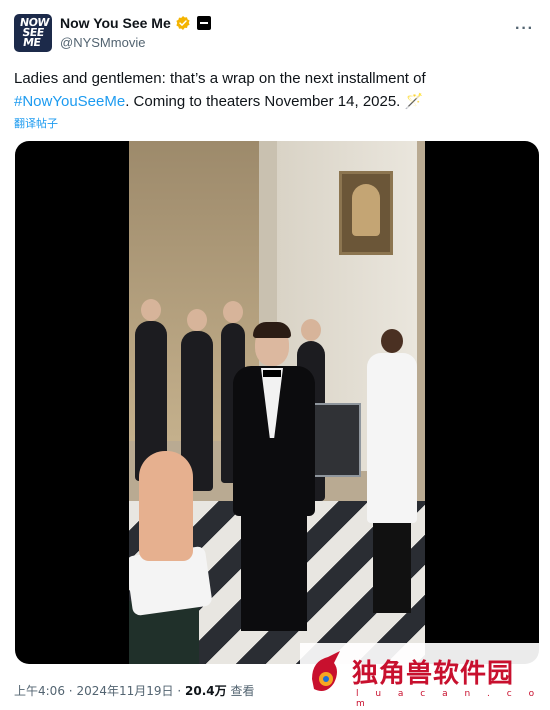  I want to click on magic-wand-emoji: 🪄, so click(414, 101).